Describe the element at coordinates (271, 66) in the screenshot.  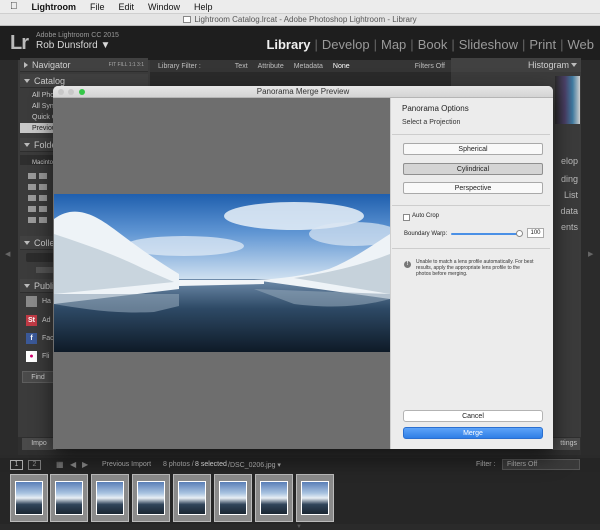
I see `filter-attribute: Attribute` at that location.